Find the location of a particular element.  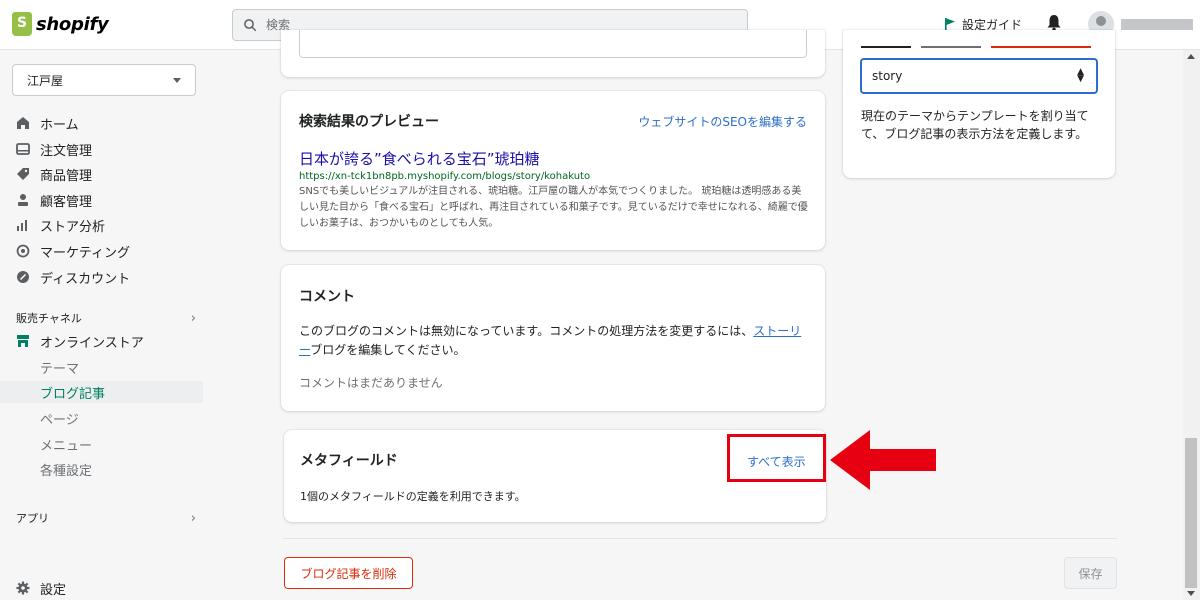

scroll-down-icon is located at coordinates (1191, 593).